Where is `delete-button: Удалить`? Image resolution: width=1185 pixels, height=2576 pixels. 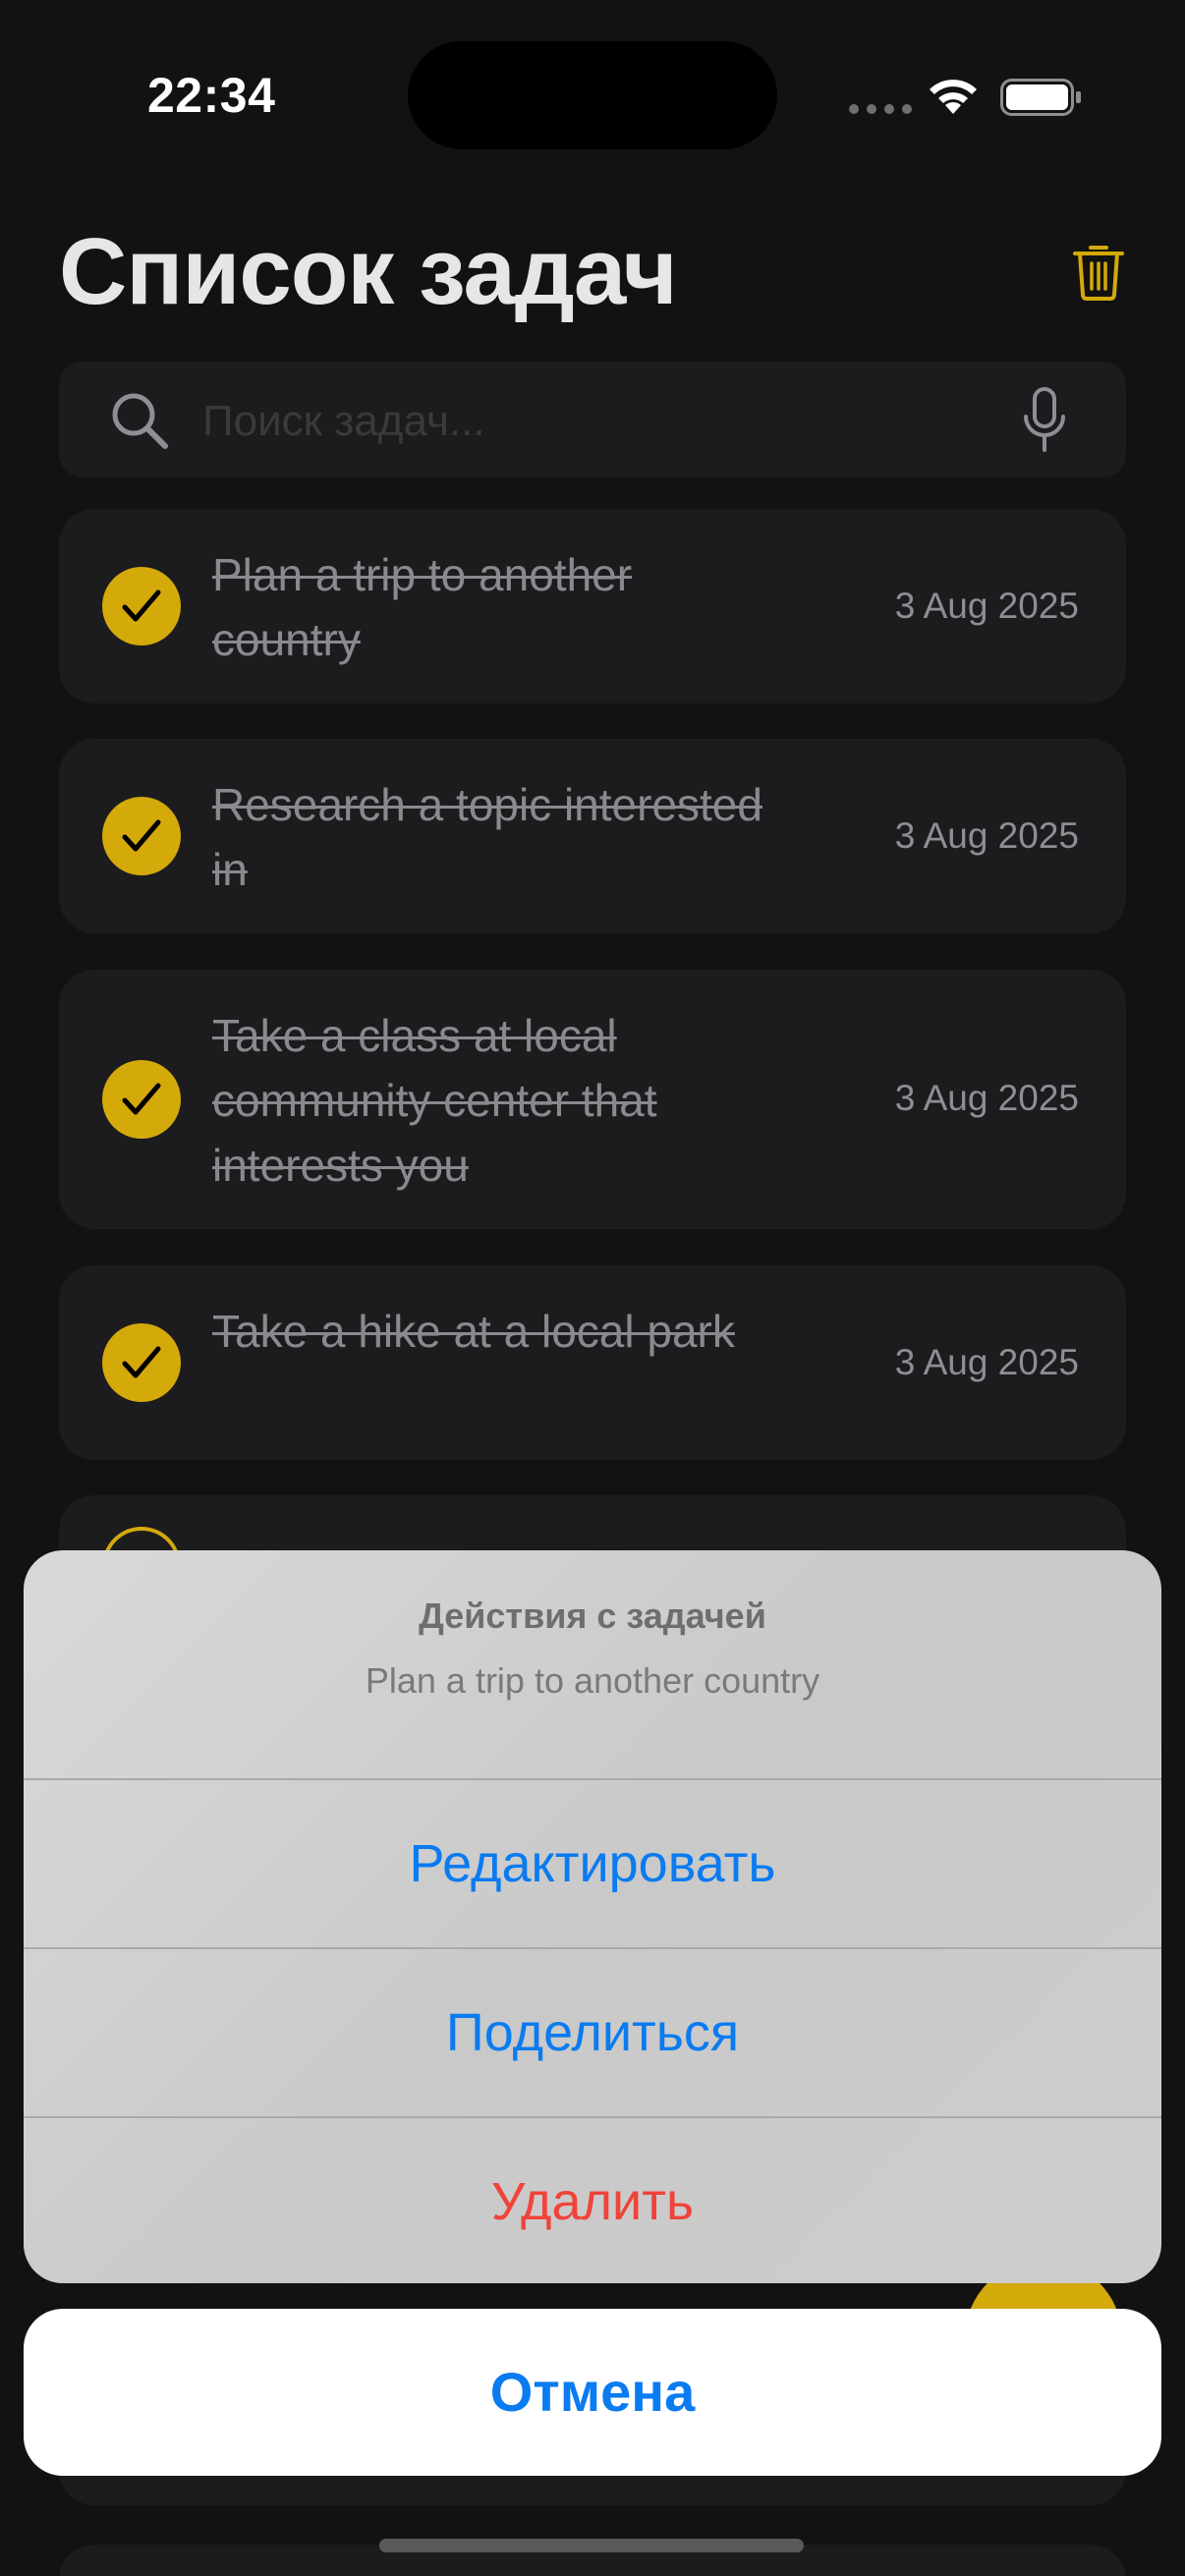 delete-button: Удалить is located at coordinates (592, 2200).